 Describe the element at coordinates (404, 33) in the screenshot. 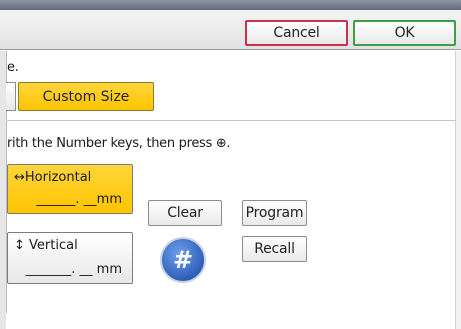

I see `ok-button: OK` at that location.